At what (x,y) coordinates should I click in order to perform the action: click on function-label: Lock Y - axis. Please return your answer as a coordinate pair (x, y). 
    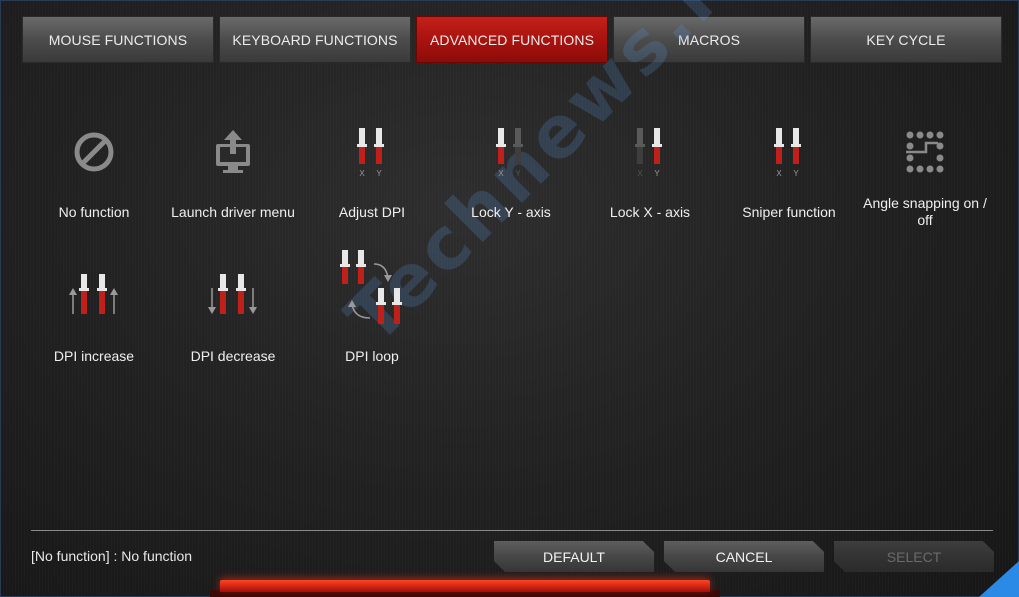
    Looking at the image, I should click on (511, 211).